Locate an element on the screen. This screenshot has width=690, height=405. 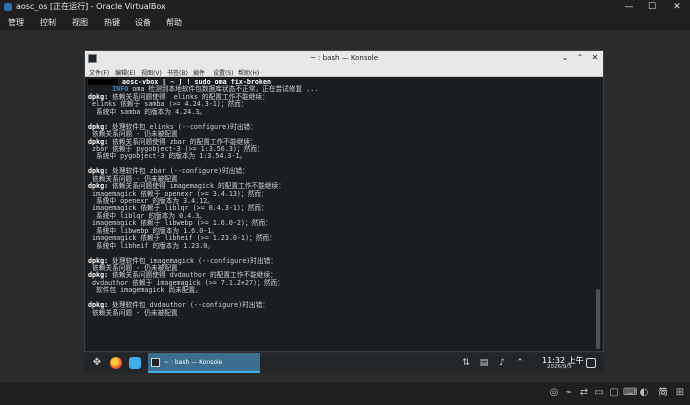
konsole-menu-view: 视图(V) is located at coordinates (151, 72).